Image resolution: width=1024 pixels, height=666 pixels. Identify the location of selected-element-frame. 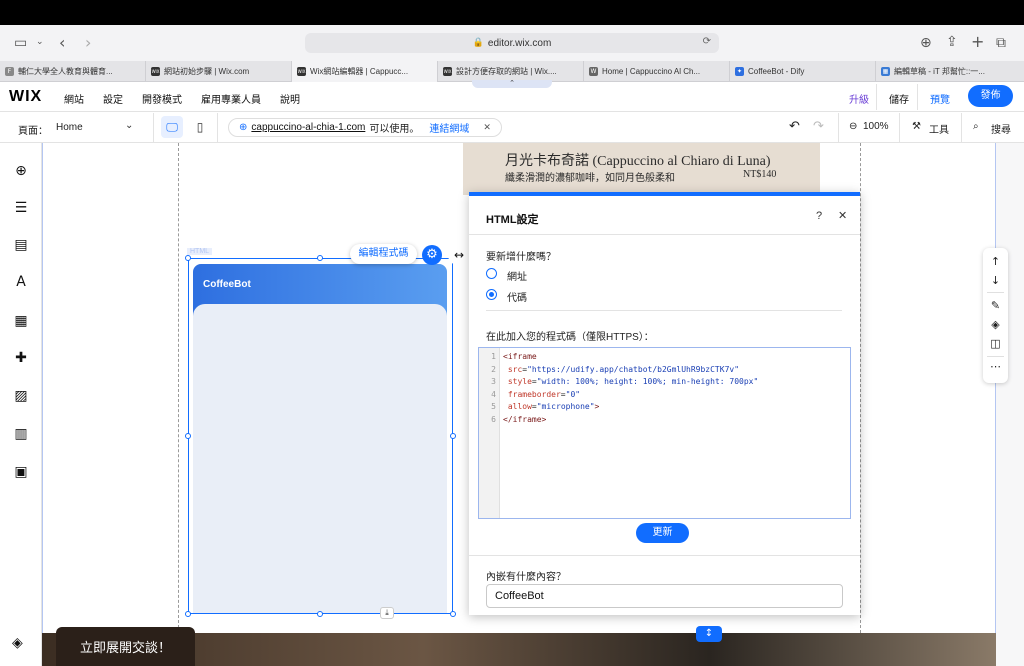
(320, 436).